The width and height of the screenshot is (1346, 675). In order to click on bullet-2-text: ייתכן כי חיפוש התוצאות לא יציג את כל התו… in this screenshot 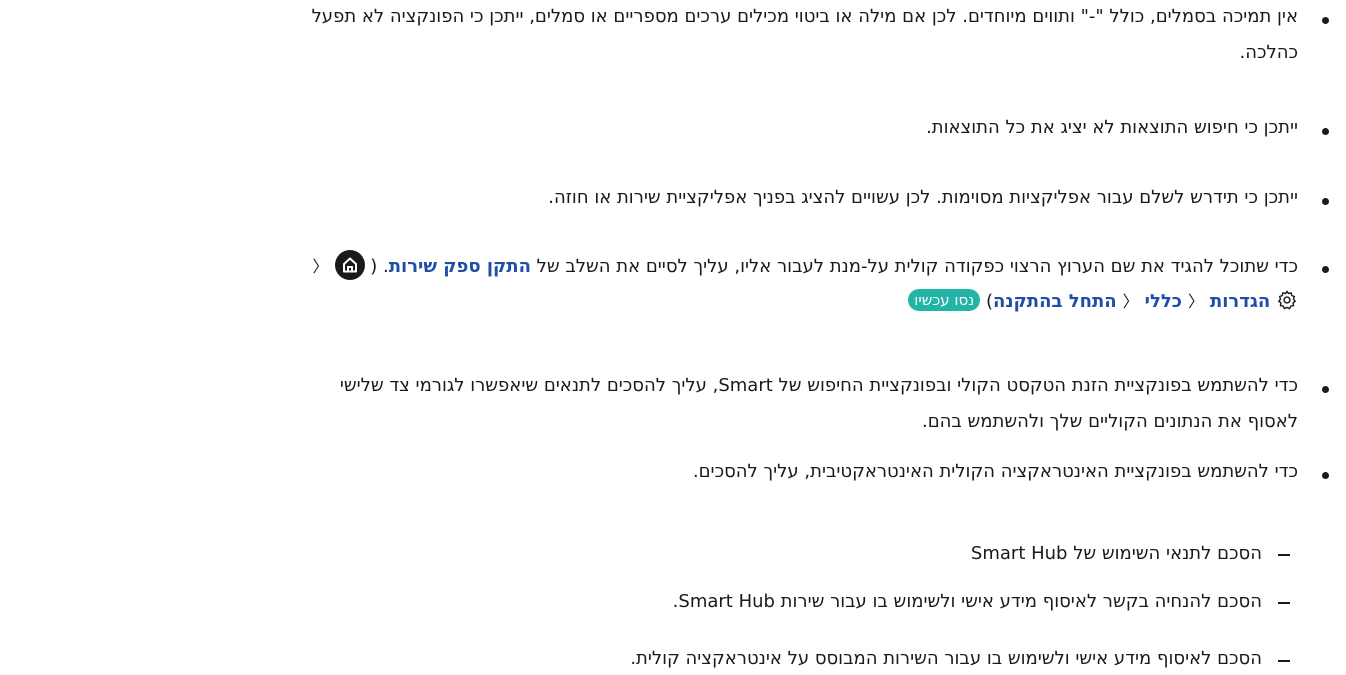, I will do `click(1112, 127)`.